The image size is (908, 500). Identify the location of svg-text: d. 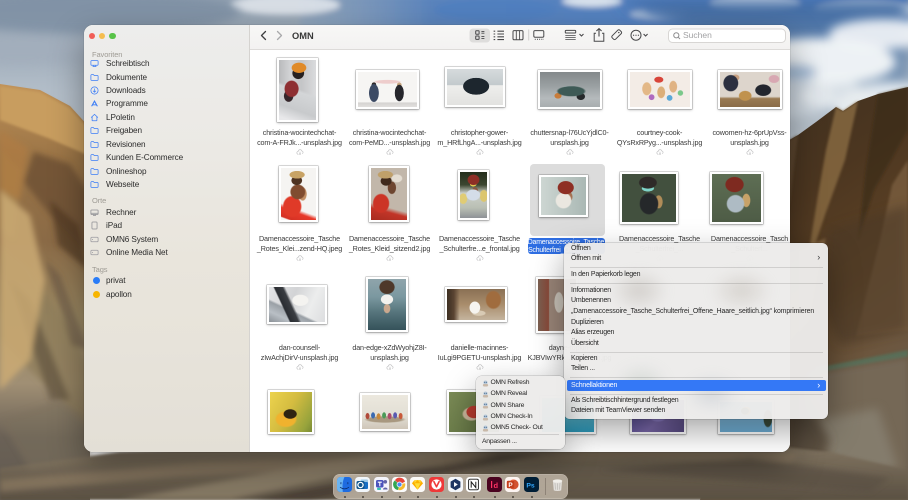
(495, 485).